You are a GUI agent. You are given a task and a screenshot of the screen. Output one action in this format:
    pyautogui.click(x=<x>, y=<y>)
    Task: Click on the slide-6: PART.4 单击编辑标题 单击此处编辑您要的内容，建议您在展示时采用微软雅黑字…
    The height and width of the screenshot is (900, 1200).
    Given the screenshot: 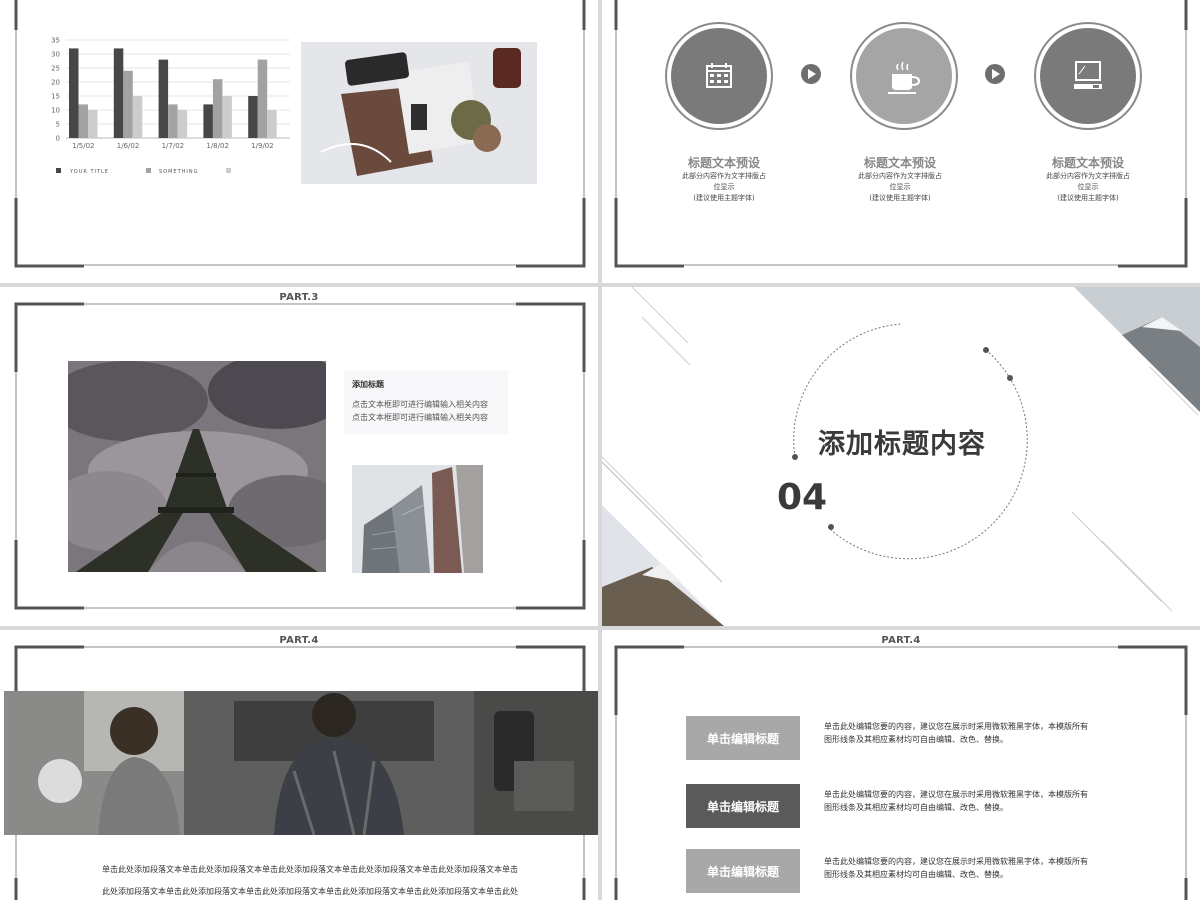 What is the action you would take?
    pyautogui.click(x=901, y=765)
    